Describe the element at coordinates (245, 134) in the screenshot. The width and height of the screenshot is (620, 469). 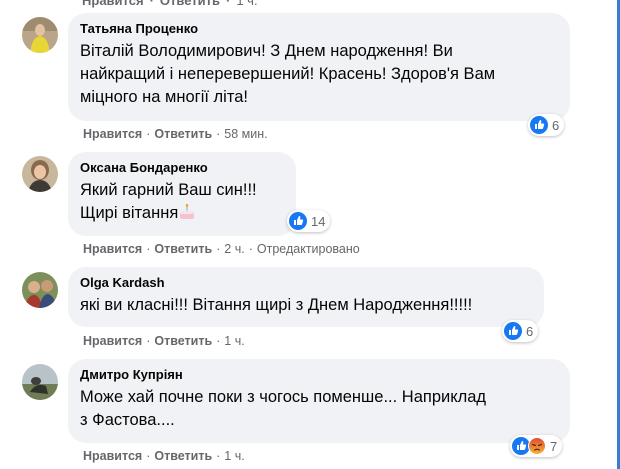
I see `comment-time: 58 мин.` at that location.